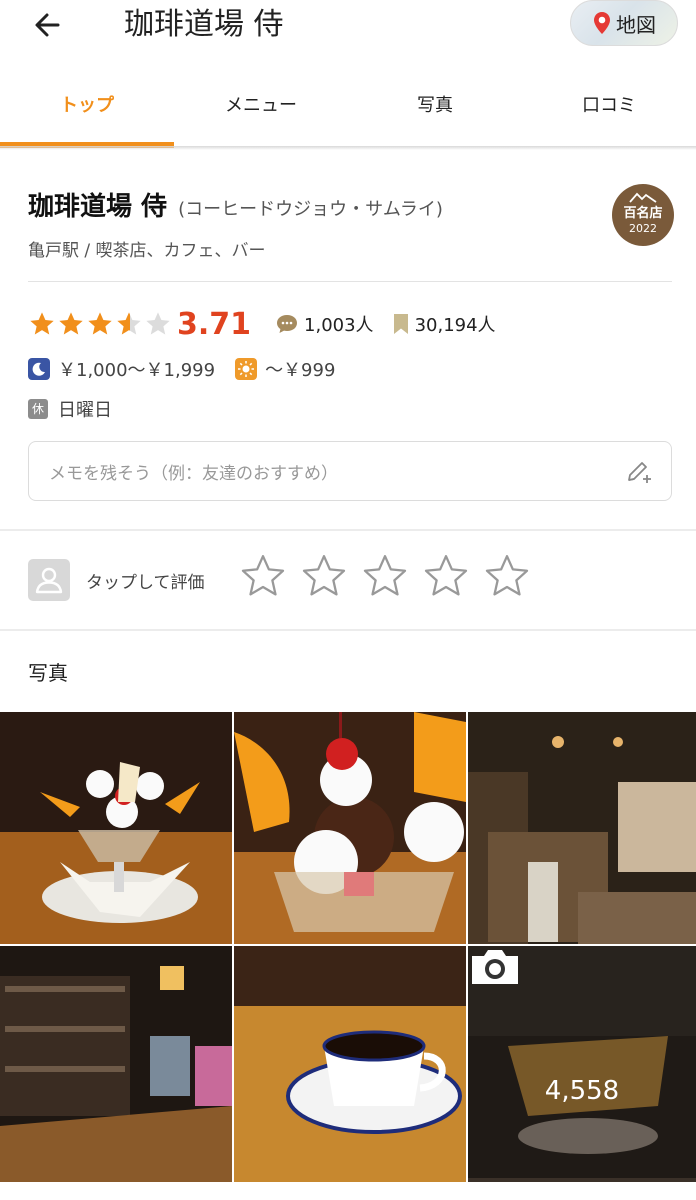 Image resolution: width=696 pixels, height=1200 pixels. What do you see at coordinates (116, 1064) in the screenshot?
I see `photo-bar-counter` at bounding box center [116, 1064].